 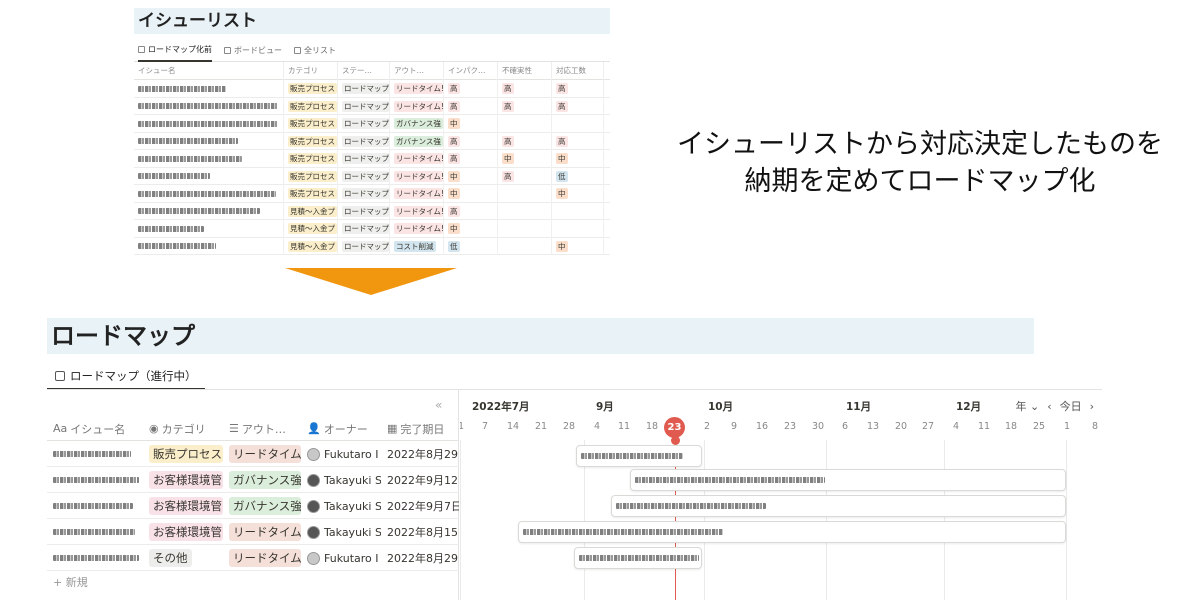 I want to click on tab-roadmap-in-progress: ロードマップ（進行中）, so click(x=126, y=376).